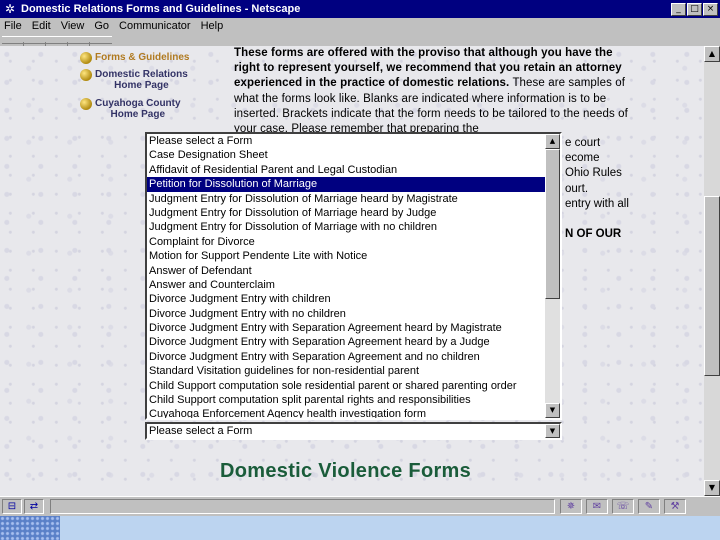 The height and width of the screenshot is (540, 720). I want to click on status-bar: ⊟ ⇄ ✵ ✉ ☏ ✎ ⚒, so click(360, 506).